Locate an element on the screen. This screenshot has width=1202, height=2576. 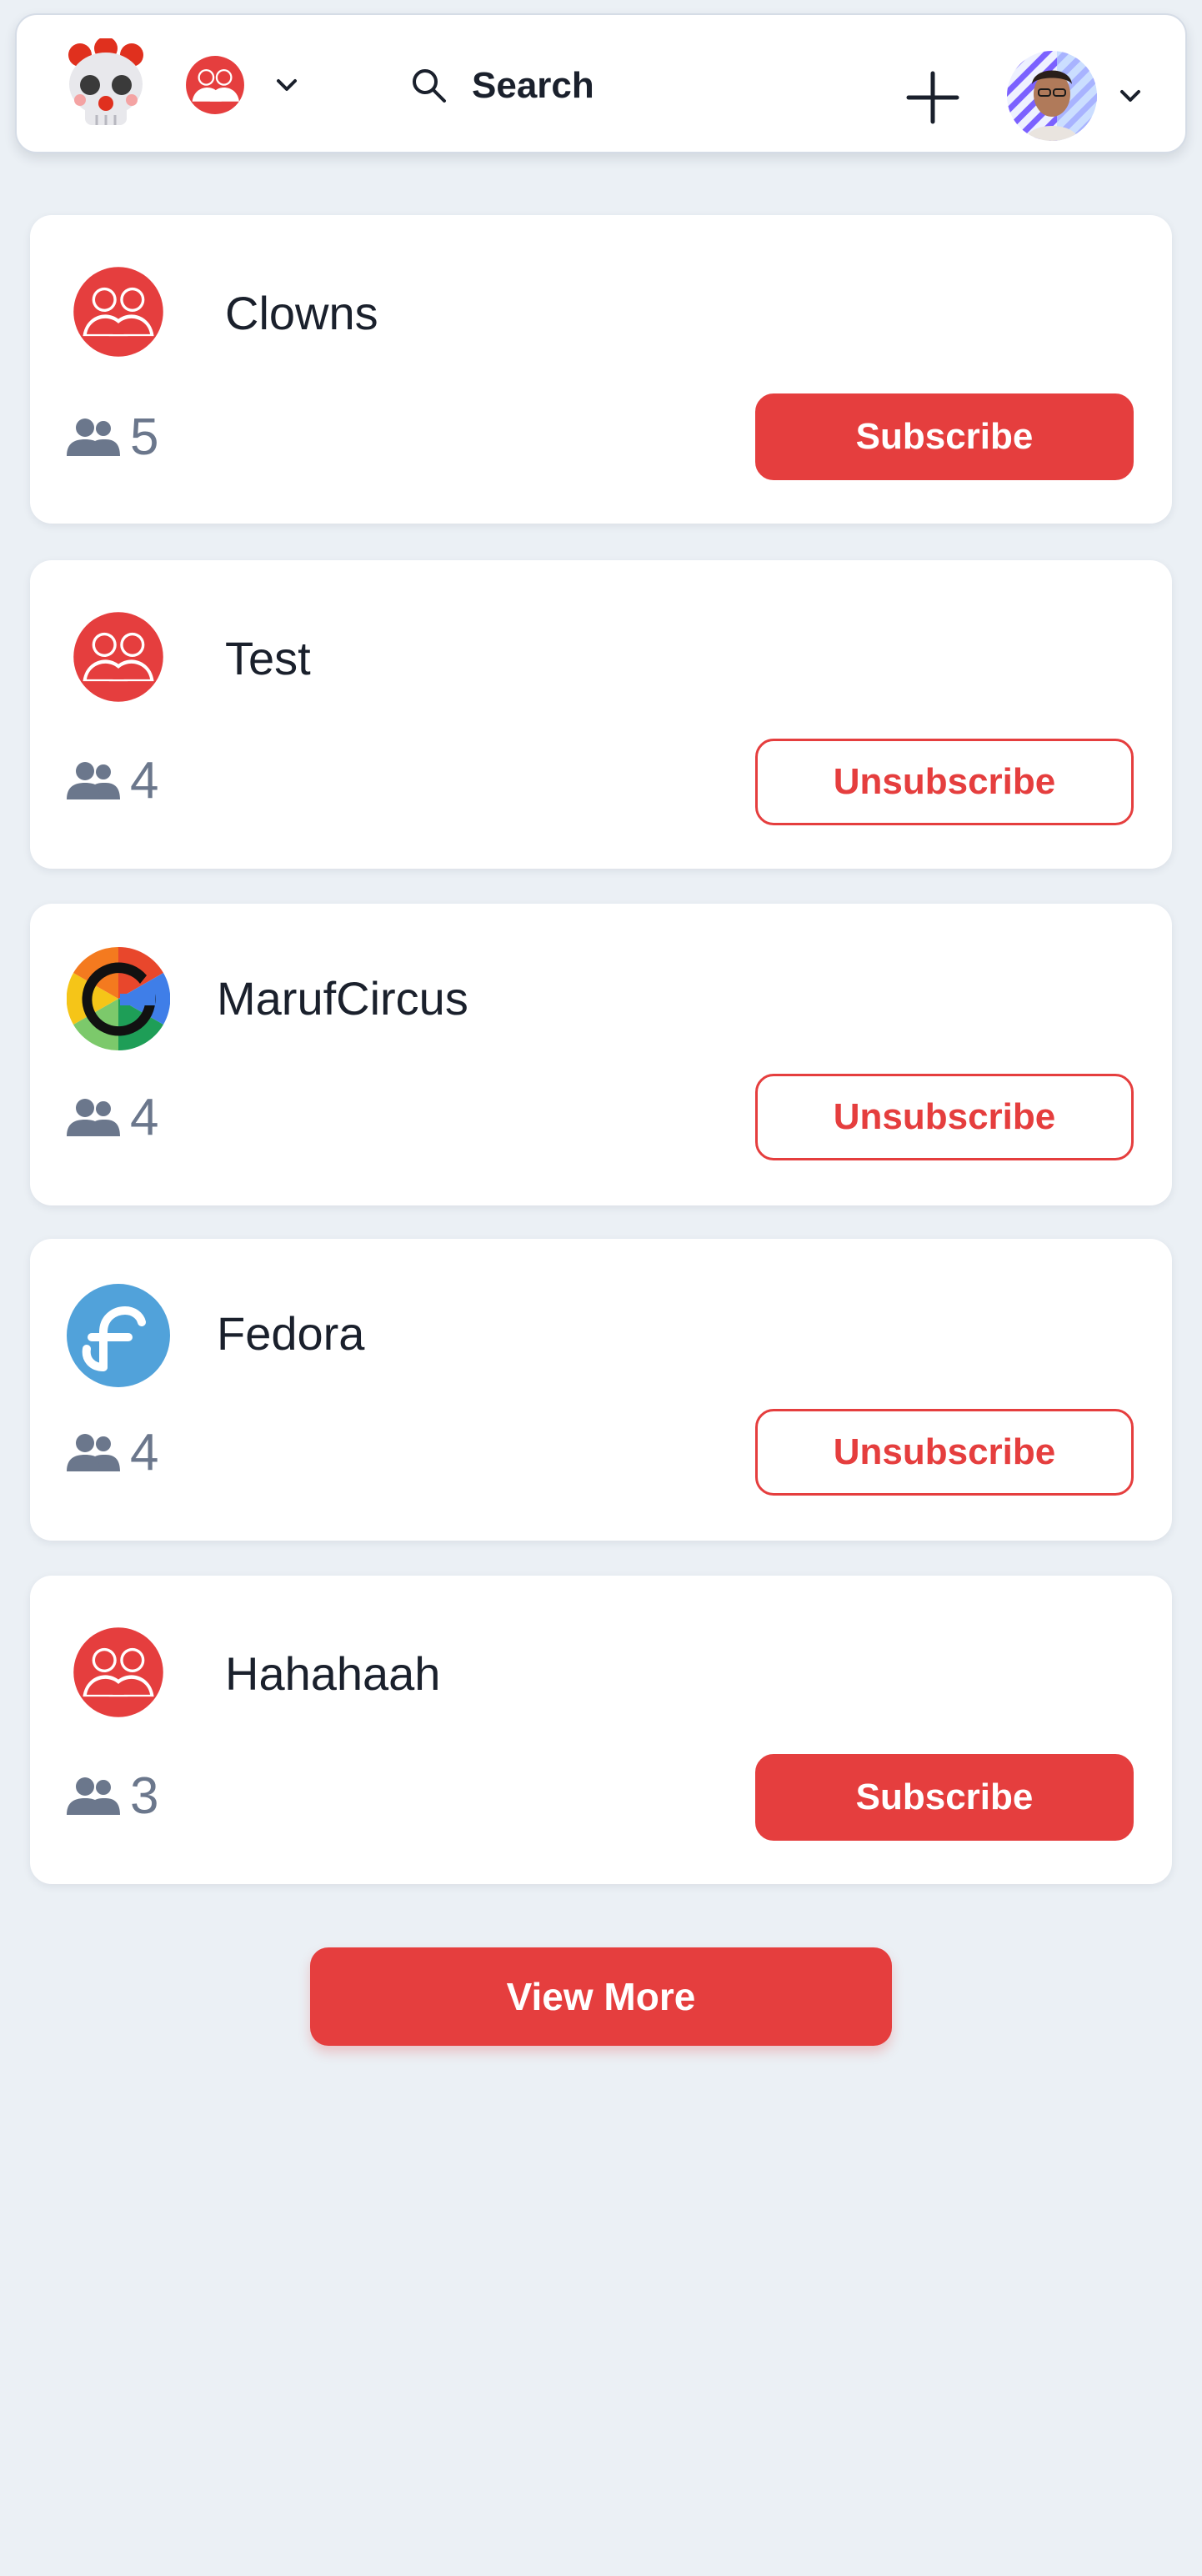
member-count: 3 is located at coordinates (112, 1796).